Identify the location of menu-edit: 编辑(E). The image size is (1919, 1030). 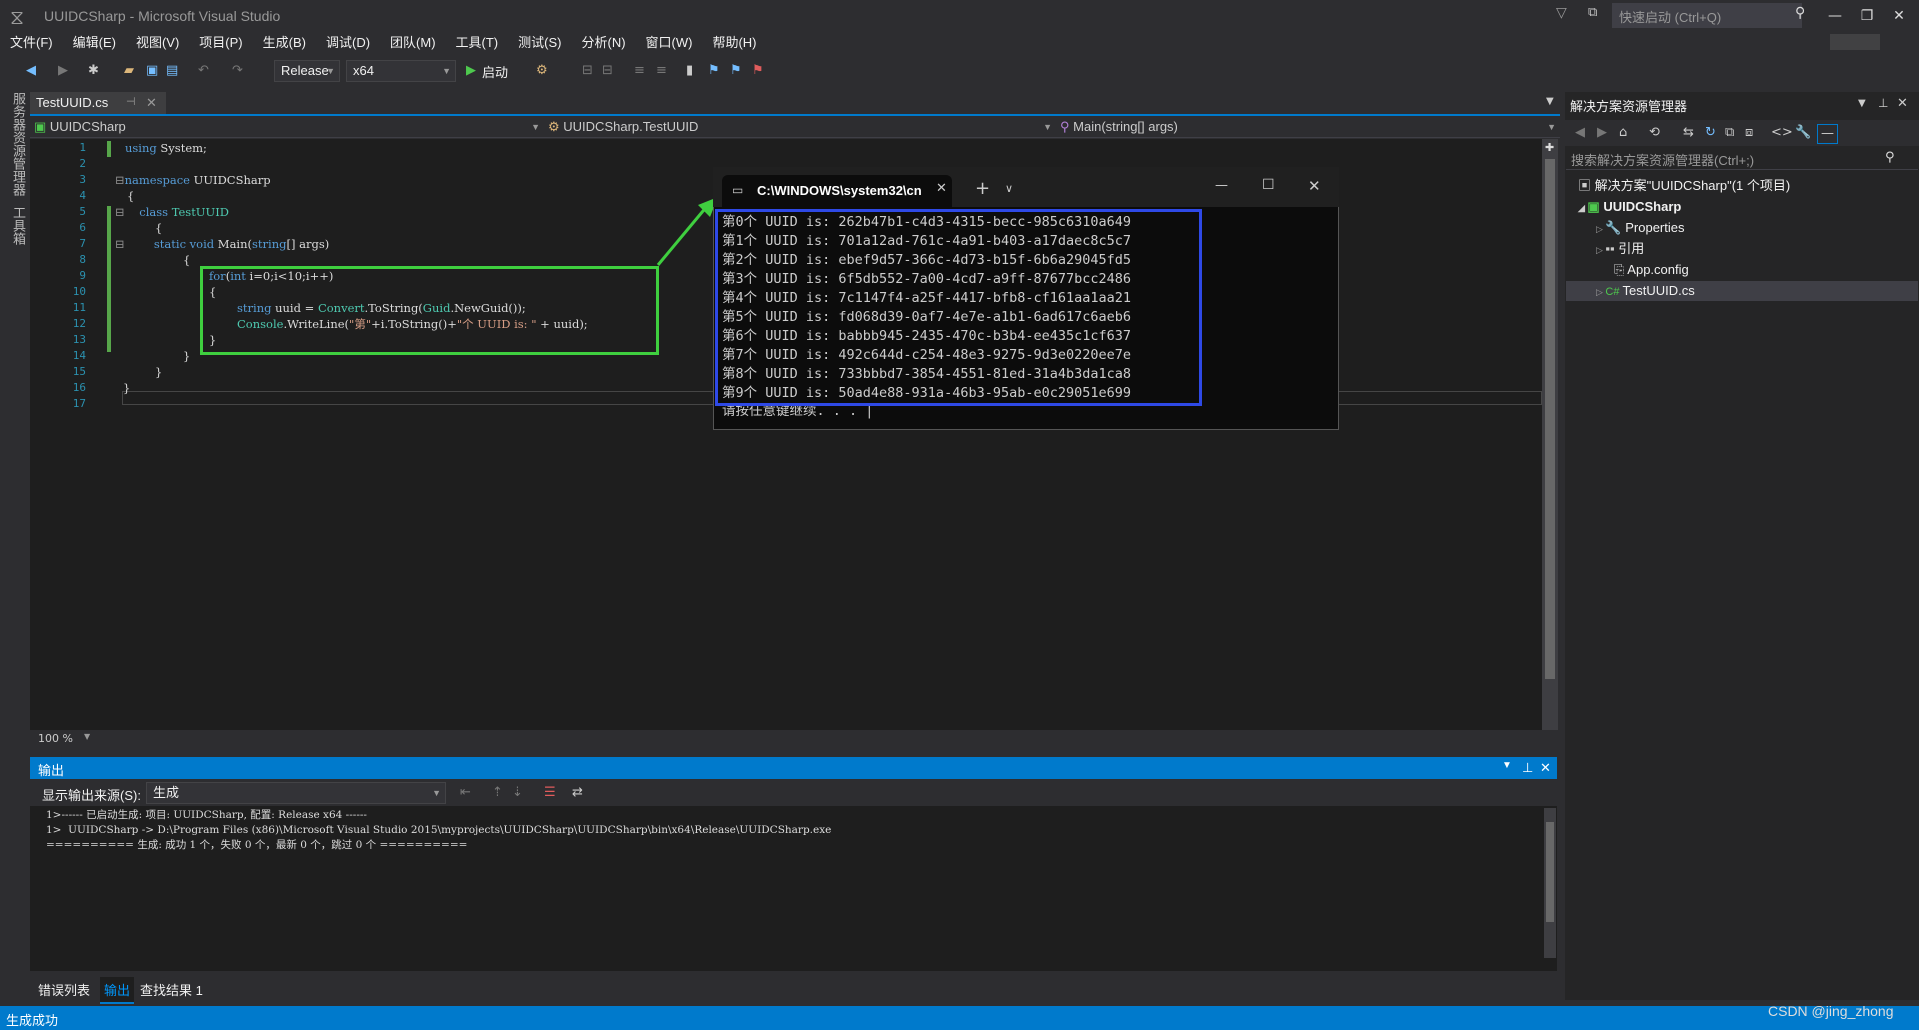
(94, 43).